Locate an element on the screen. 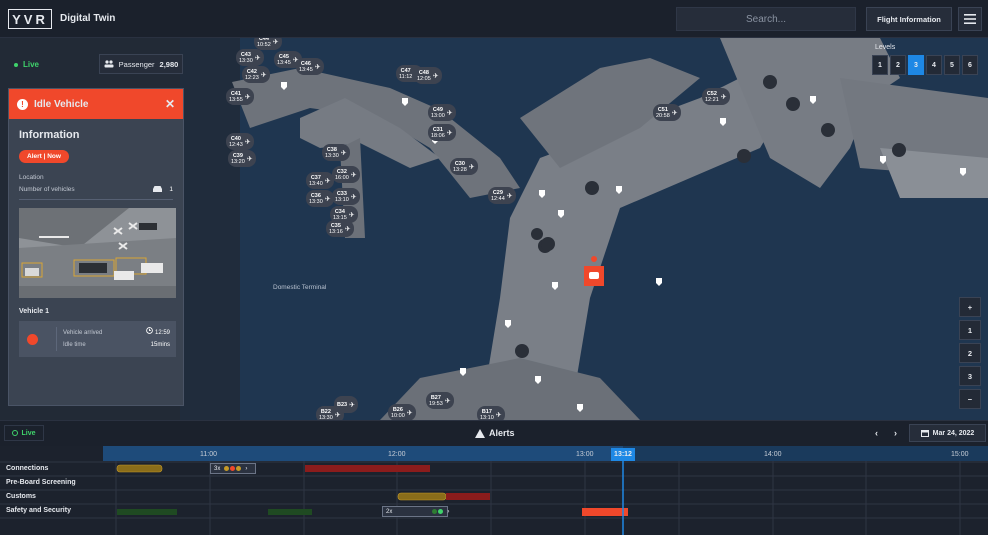 Image resolution: width=988 pixels, height=535 pixels. search-input is located at coordinates (766, 19).